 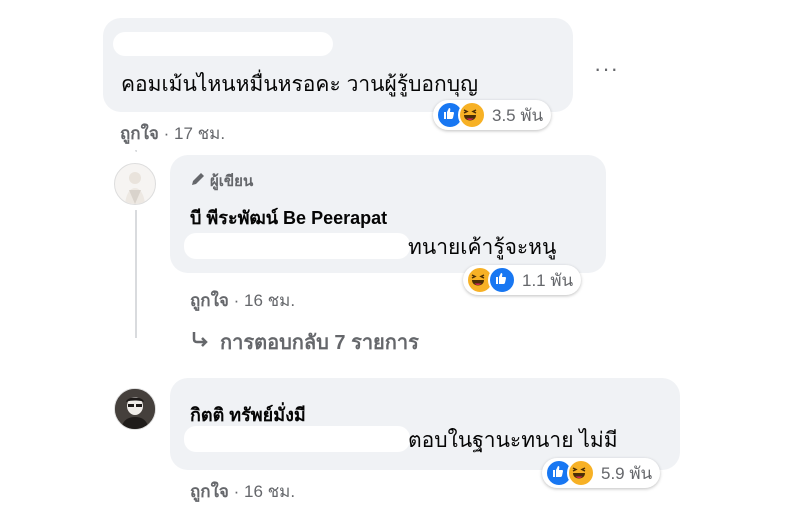 I want to click on comment-text-3: ตอบในฐานะทนาย ไม่มี, so click(x=513, y=440).